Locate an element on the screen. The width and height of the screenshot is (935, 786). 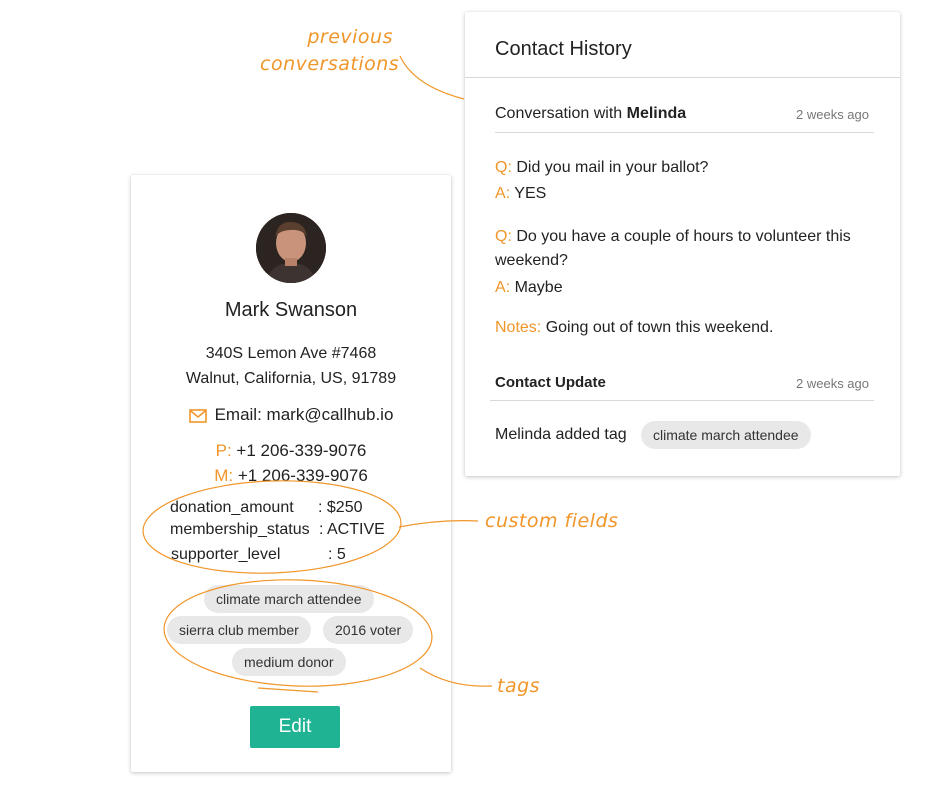
custom-field-key: donation_amount is located at coordinates (232, 507).